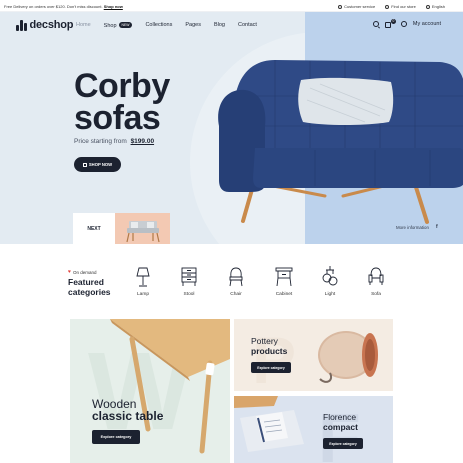  Describe the element at coordinates (274, 357) in the screenshot. I see `svg-text: P` at that location.